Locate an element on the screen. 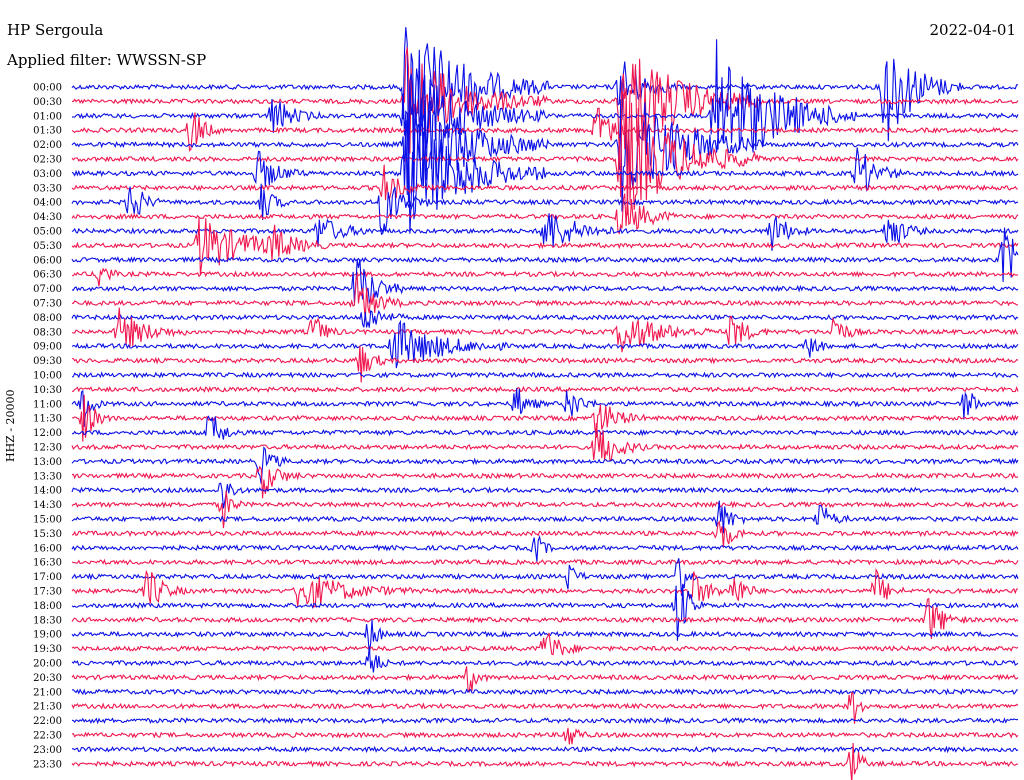  trace-row-14:30 is located at coordinates (545, 509).